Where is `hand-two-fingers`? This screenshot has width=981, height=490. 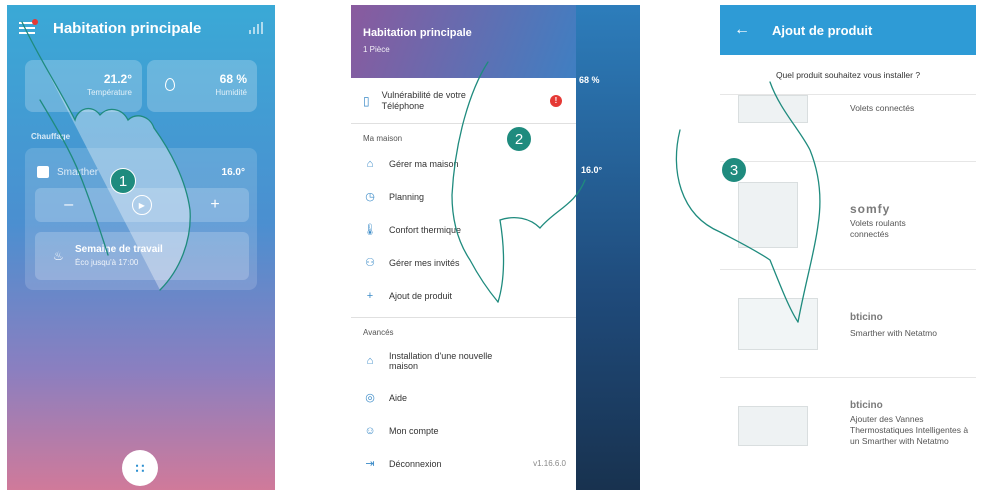
hand-two-fingers is located at coordinates (541, 241).